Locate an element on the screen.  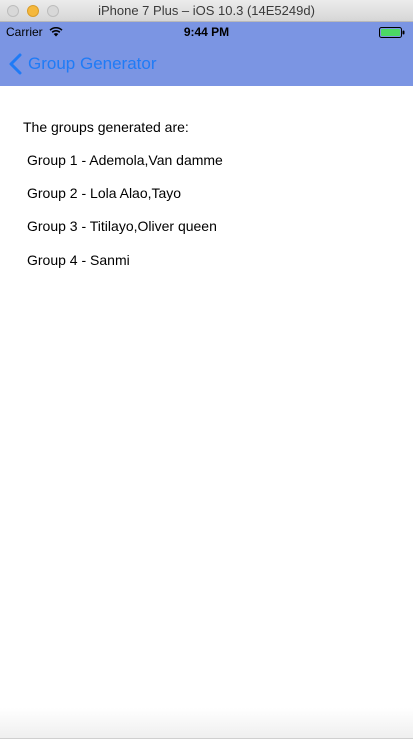
group-item: Group 3 - Titilayo,Oliver queen is located at coordinates (122, 226).